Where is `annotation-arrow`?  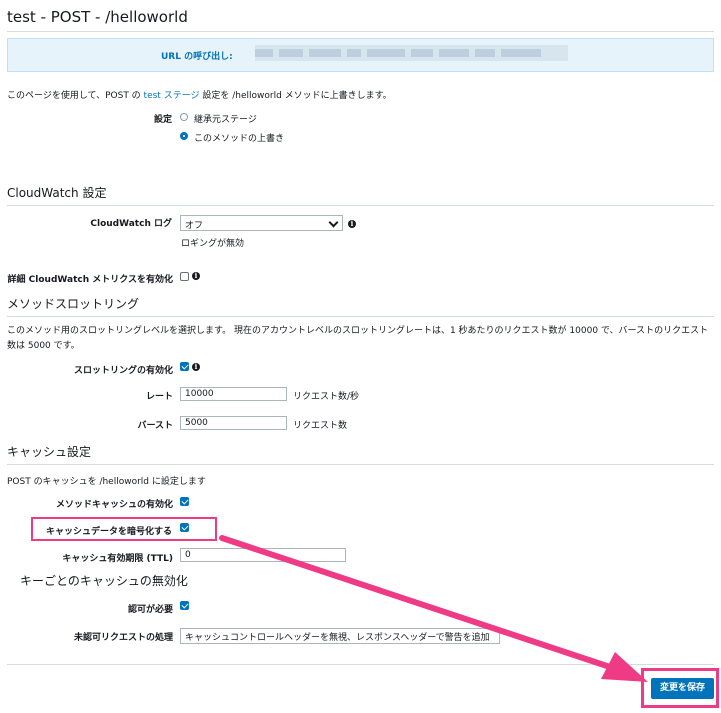
annotation-arrow is located at coordinates (433, 608).